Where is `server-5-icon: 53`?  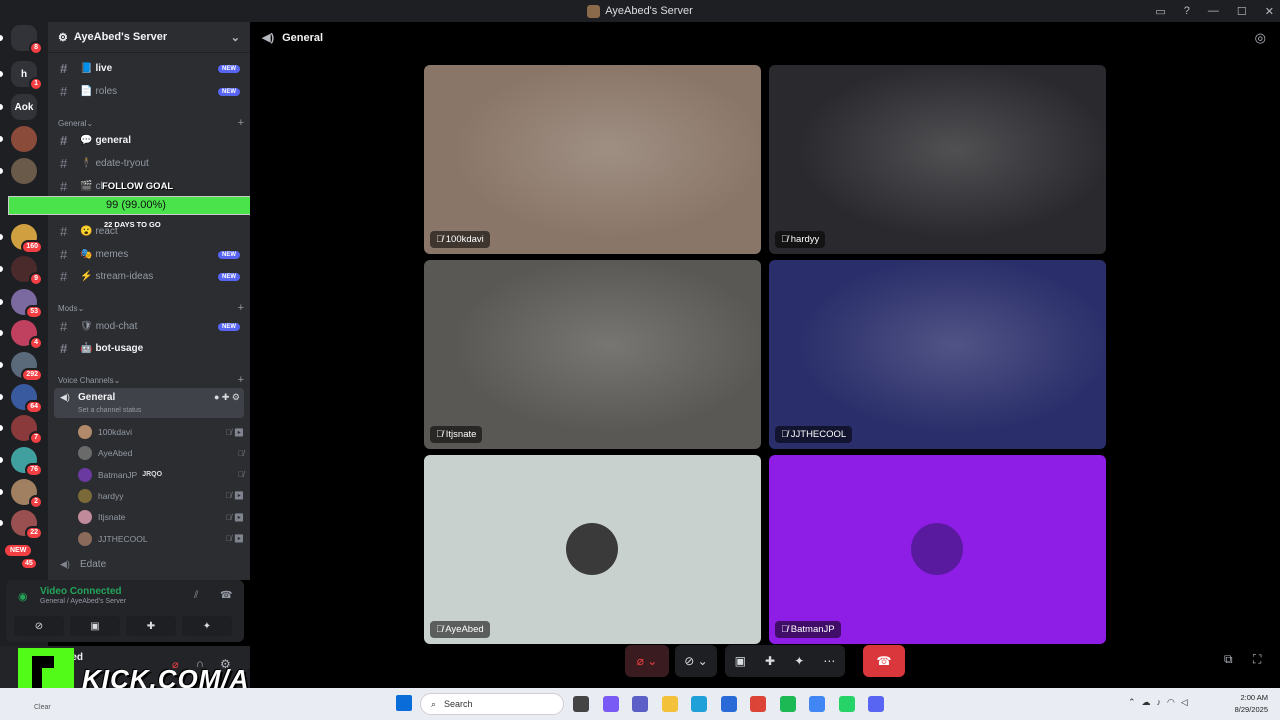 server-5-icon: 53 is located at coordinates (27, 304).